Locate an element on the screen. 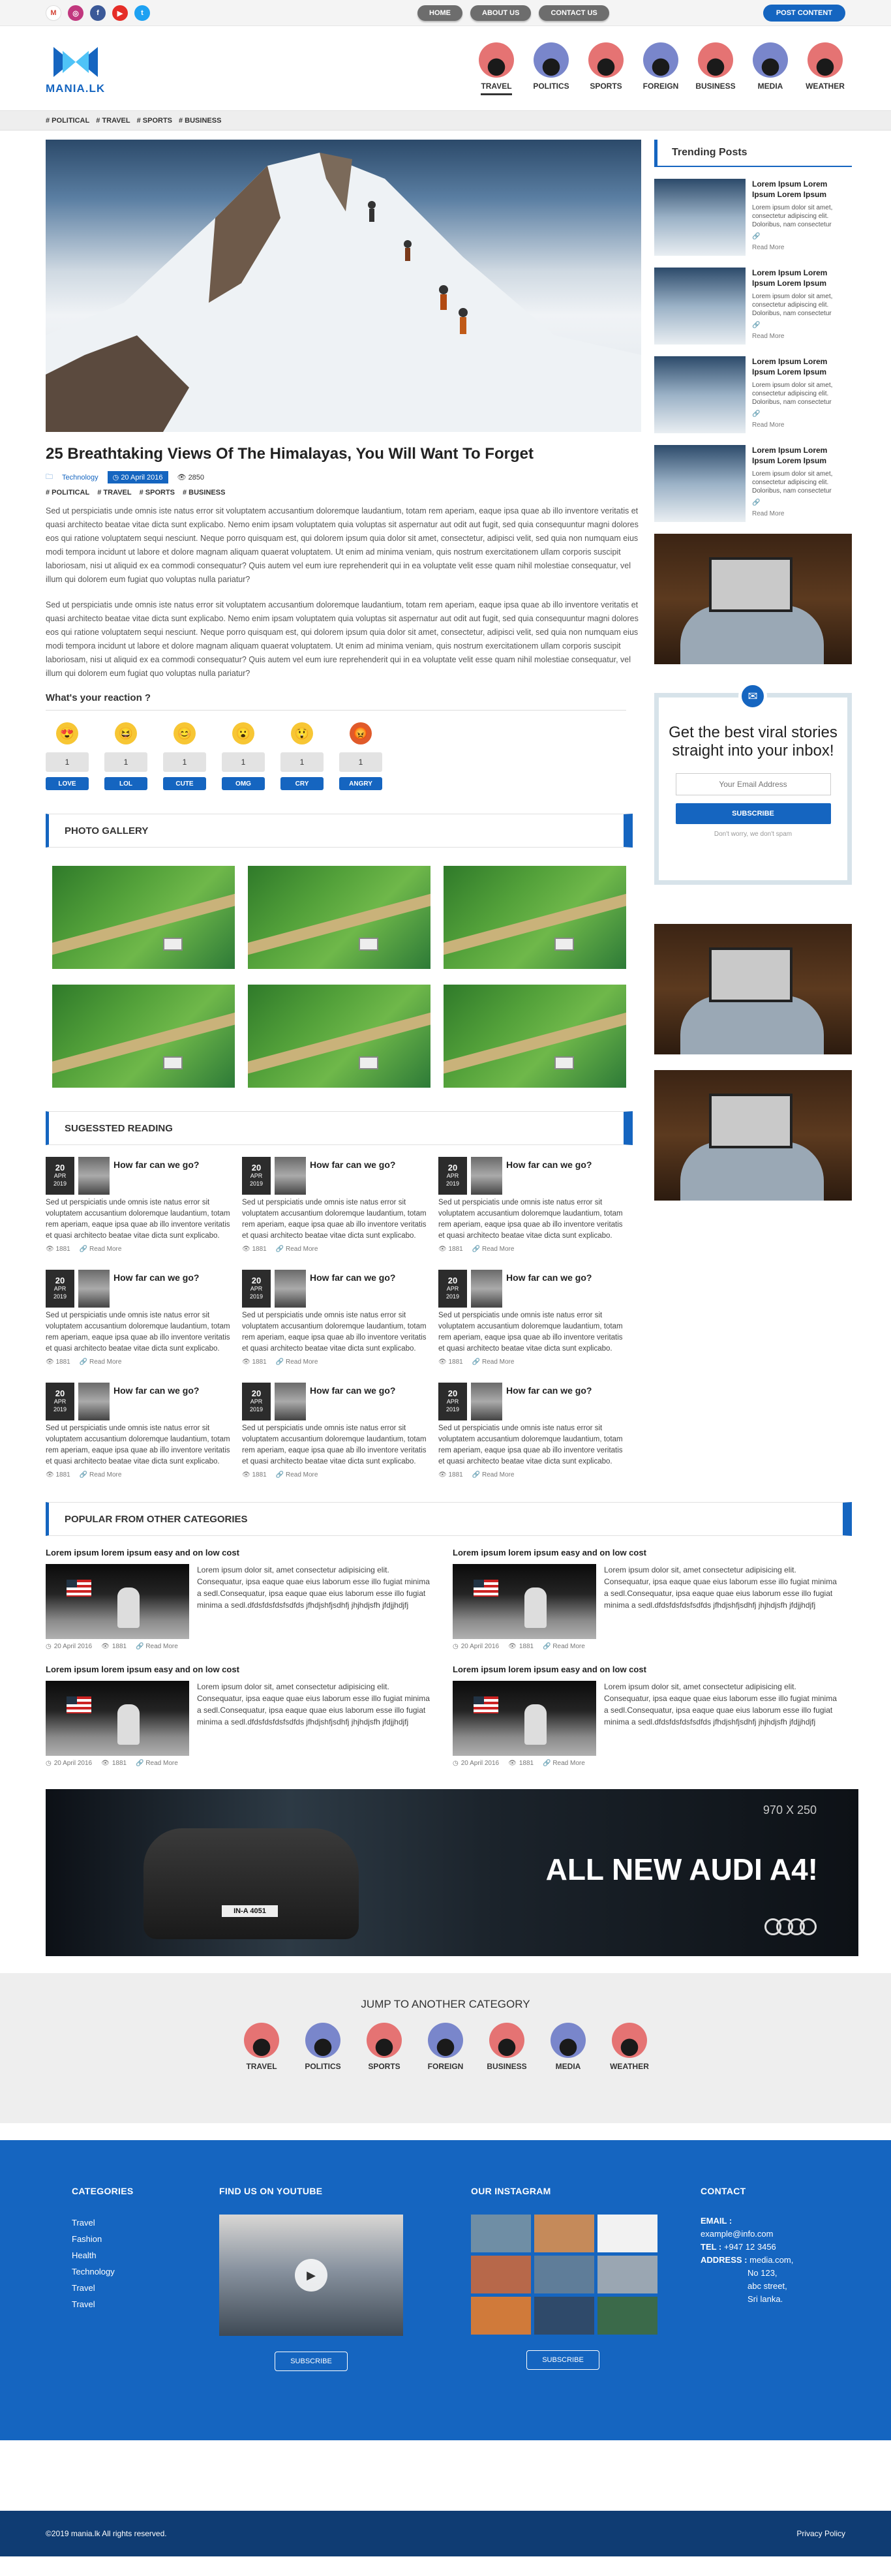 The width and height of the screenshot is (891, 2576). article-tag: # POLITICAL is located at coordinates (67, 493).